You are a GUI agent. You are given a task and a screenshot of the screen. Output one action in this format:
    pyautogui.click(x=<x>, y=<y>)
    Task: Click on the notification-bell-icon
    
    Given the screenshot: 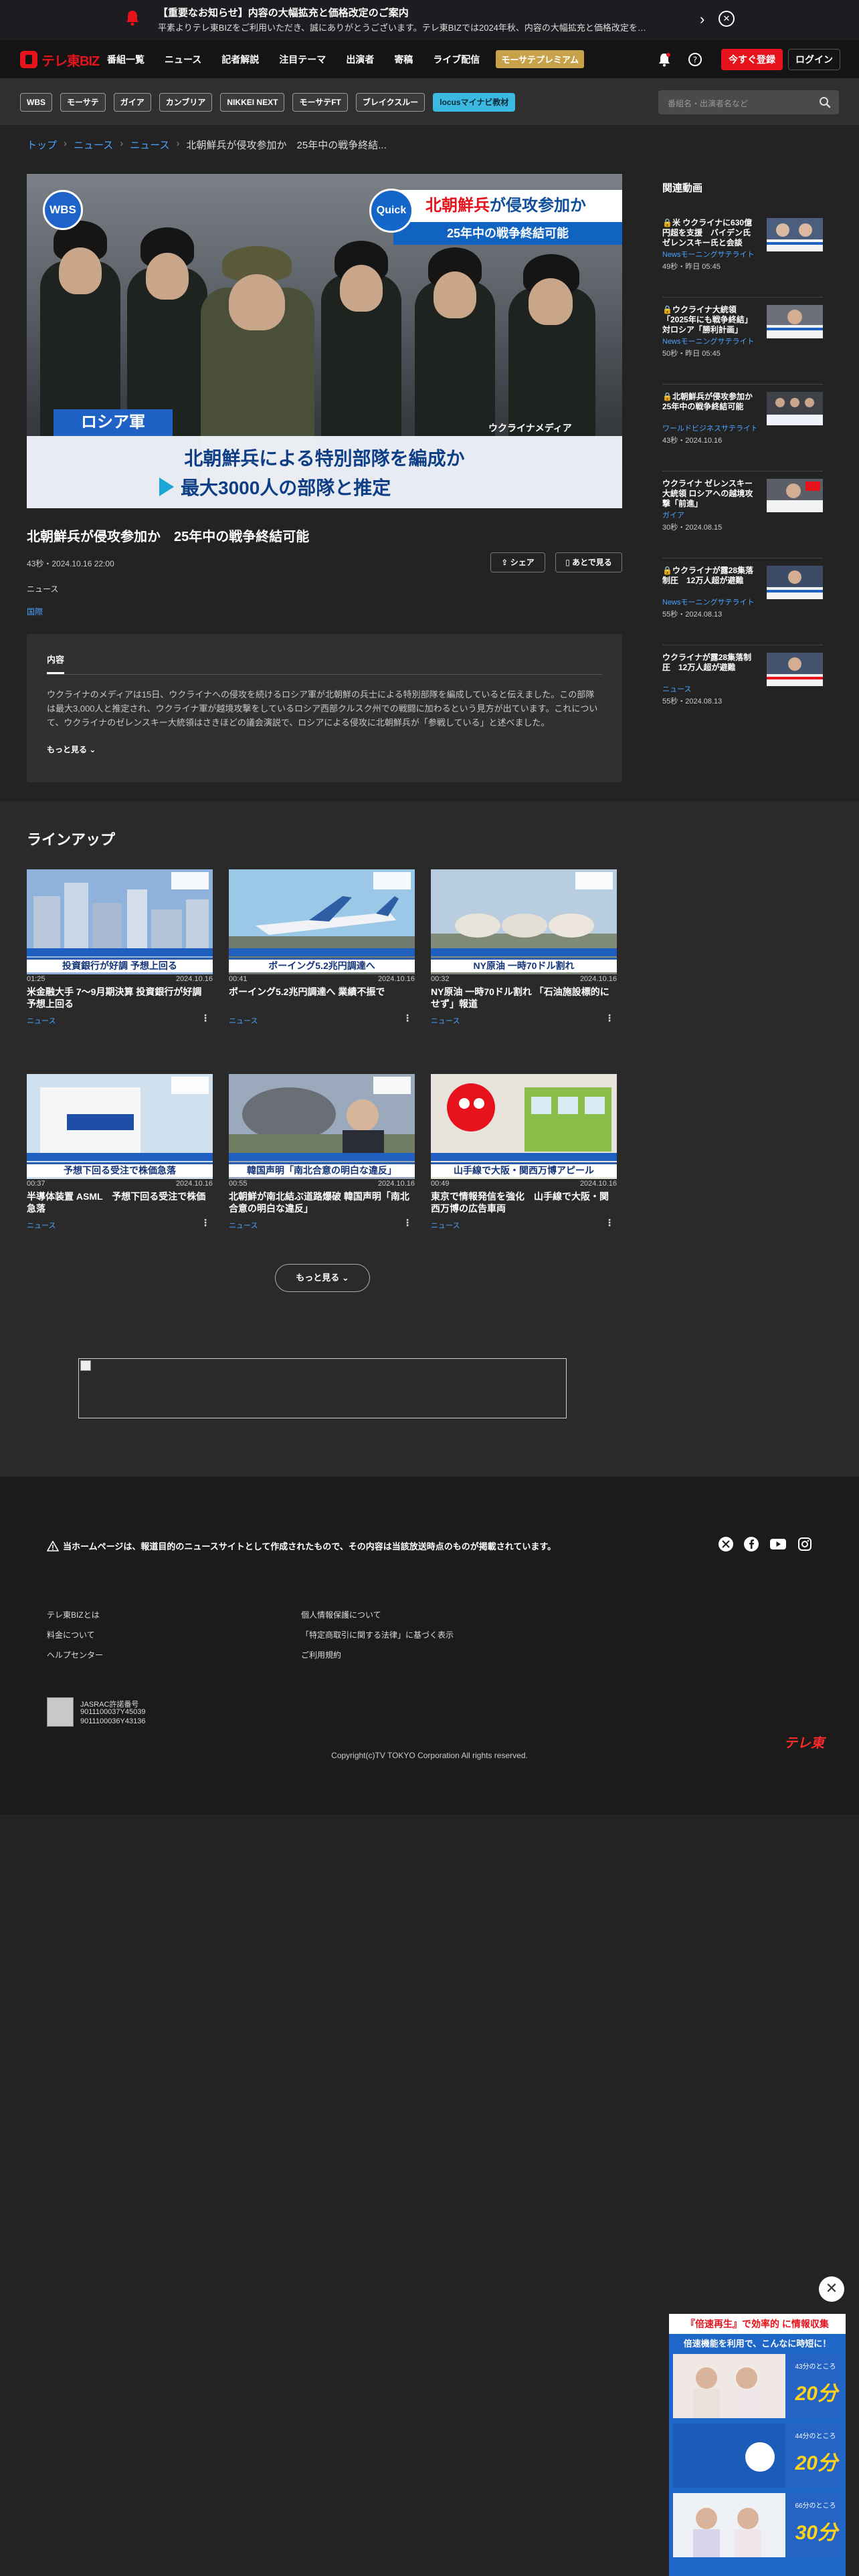 What is the action you would take?
    pyautogui.click(x=664, y=60)
    